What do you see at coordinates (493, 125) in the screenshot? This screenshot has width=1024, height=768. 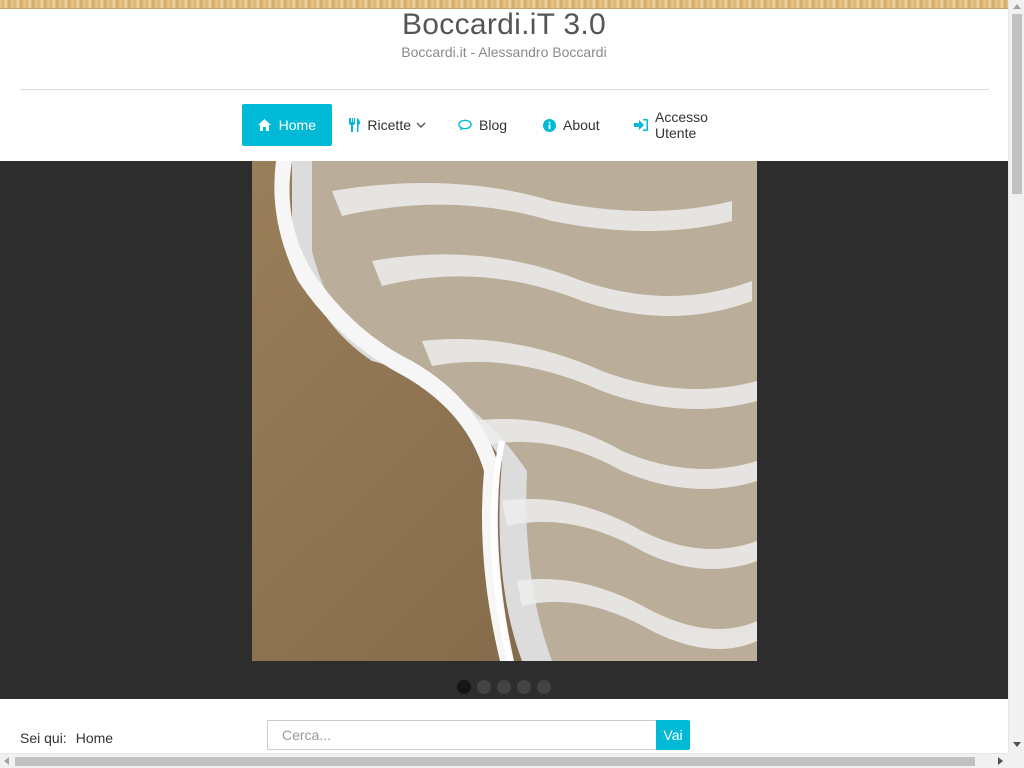 I see `nav-item-label: Blog` at bounding box center [493, 125].